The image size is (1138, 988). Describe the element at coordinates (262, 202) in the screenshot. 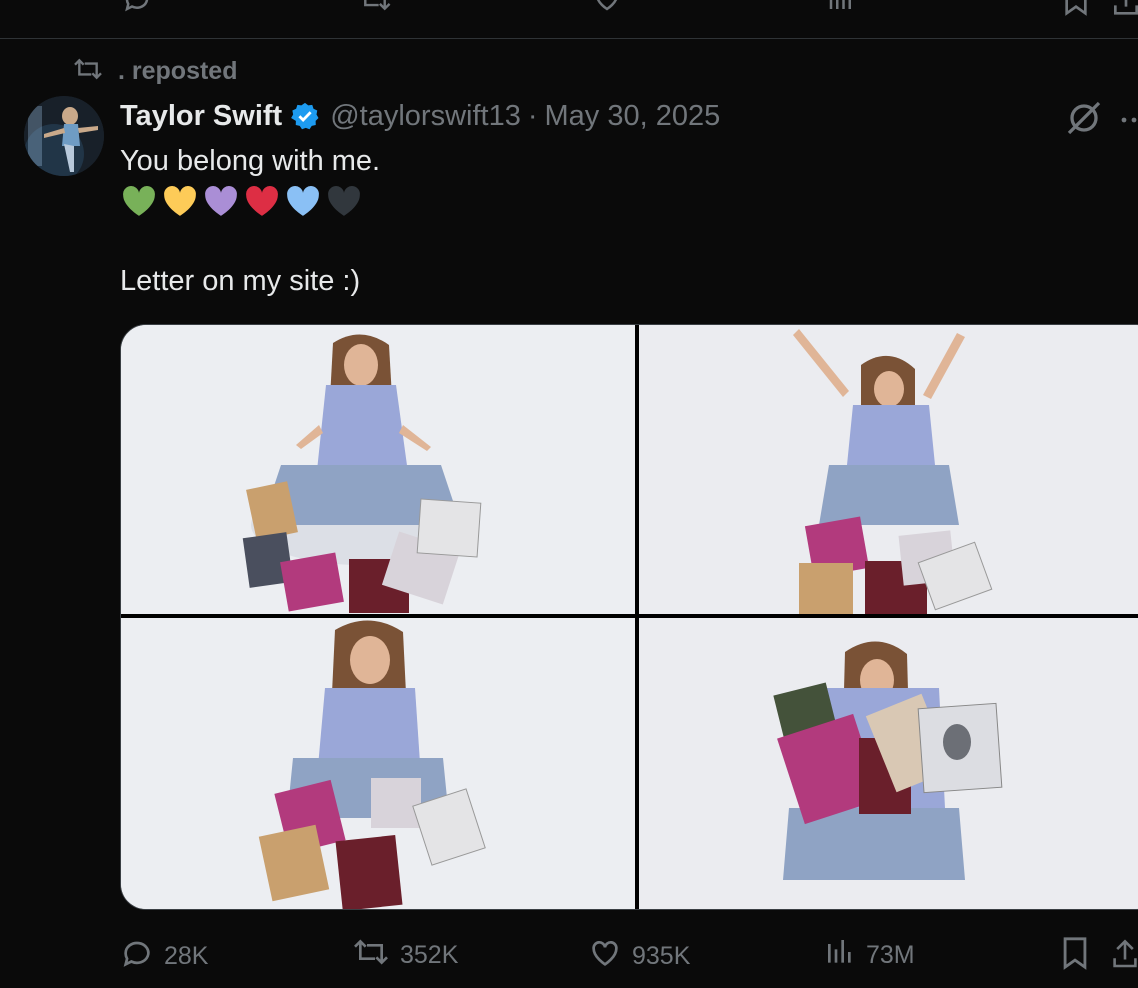

I see `red-heart-icon` at that location.